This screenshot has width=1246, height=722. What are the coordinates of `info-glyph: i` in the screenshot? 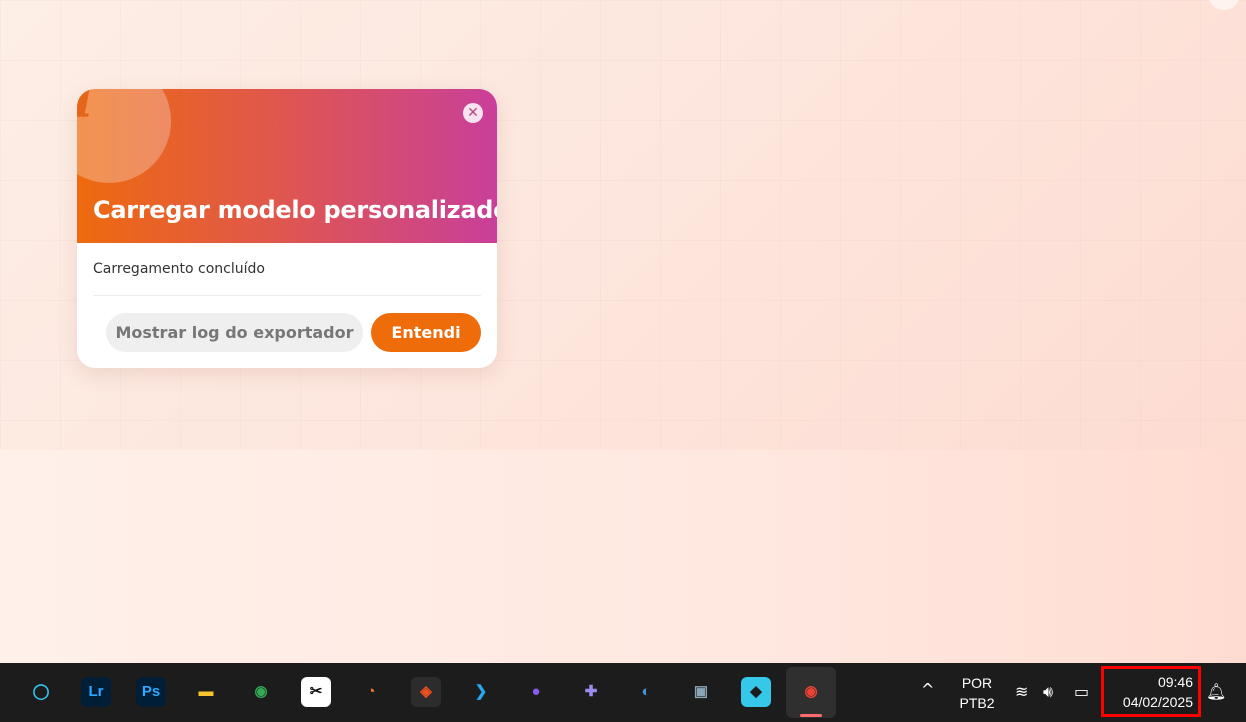 It's located at (85, 107).